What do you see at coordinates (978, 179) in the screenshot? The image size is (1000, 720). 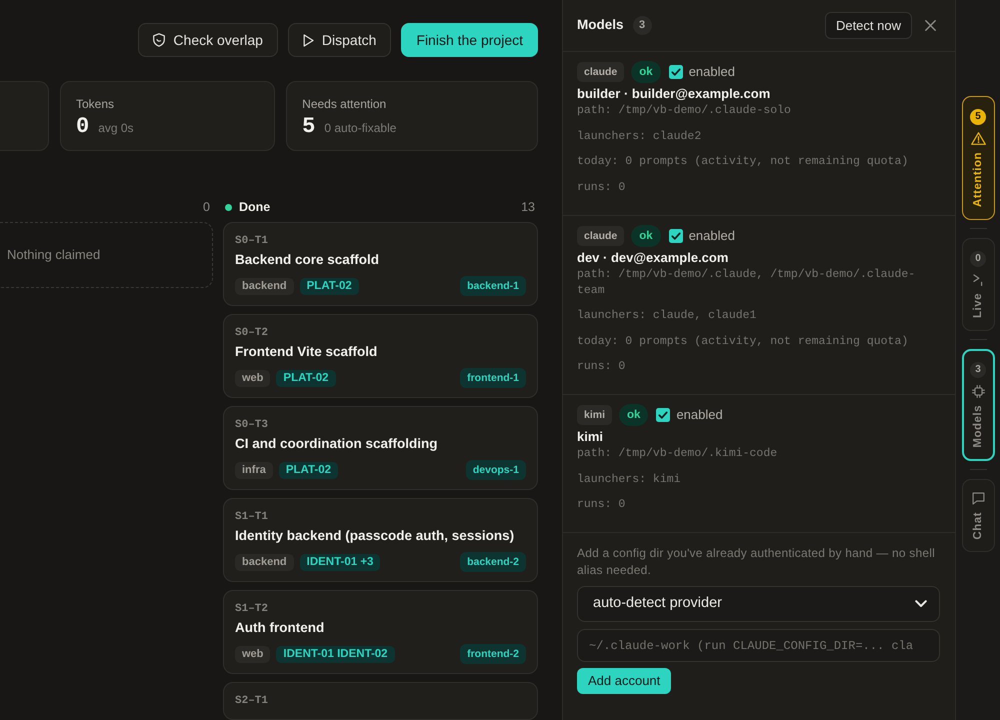 I see `tab-label: Attention` at bounding box center [978, 179].